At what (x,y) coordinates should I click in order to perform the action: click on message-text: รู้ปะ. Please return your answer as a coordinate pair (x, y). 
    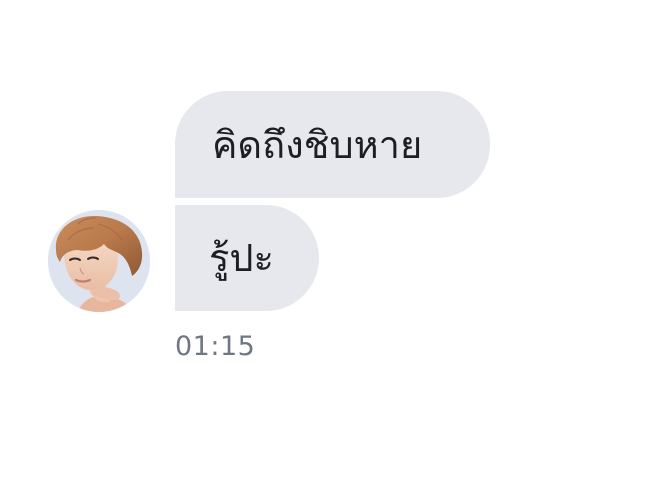
    Looking at the image, I should click on (241, 258).